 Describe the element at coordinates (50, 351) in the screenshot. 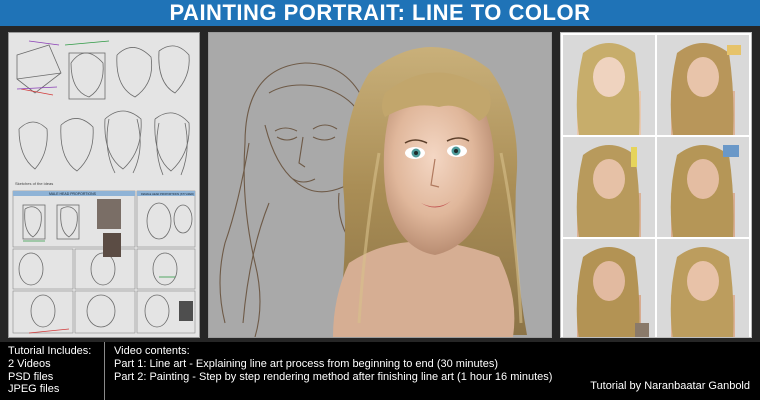

I see `includes-heading: Tutorial Includes:` at that location.